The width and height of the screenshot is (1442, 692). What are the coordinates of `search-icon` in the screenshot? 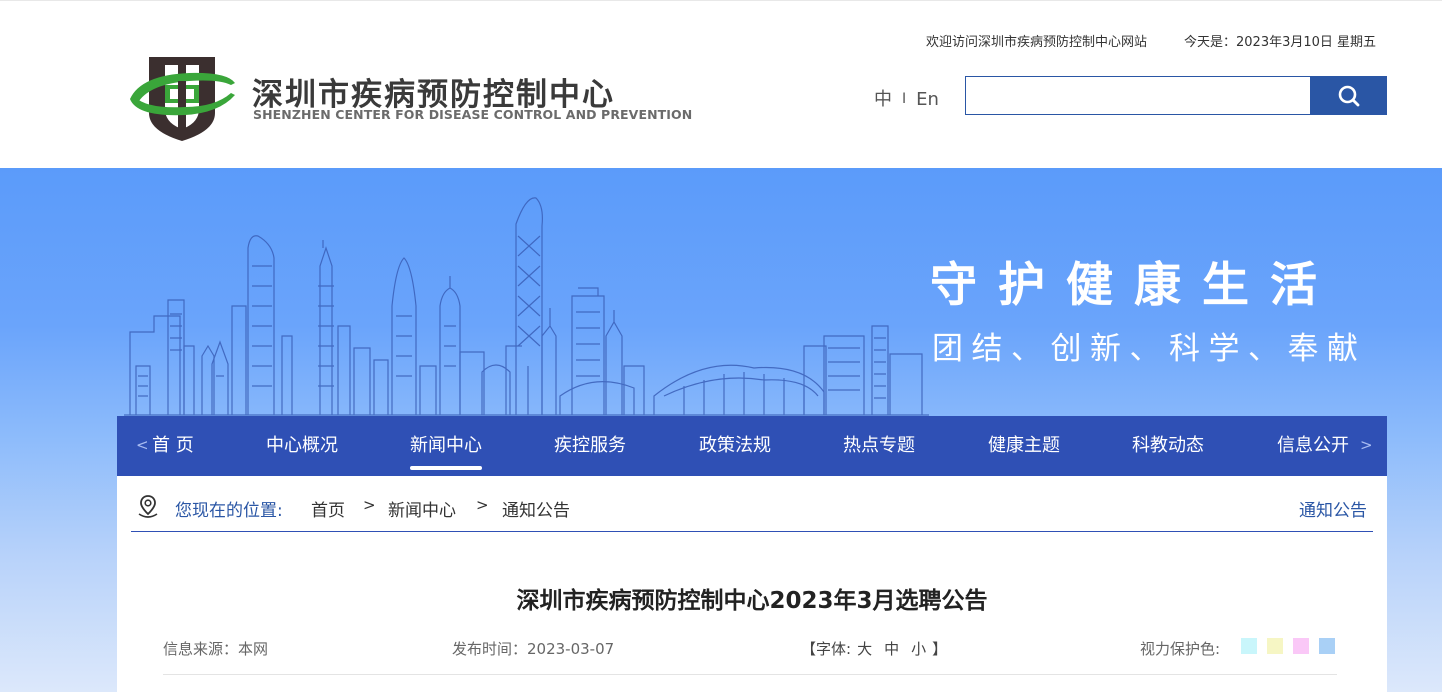 It's located at (1348, 95).